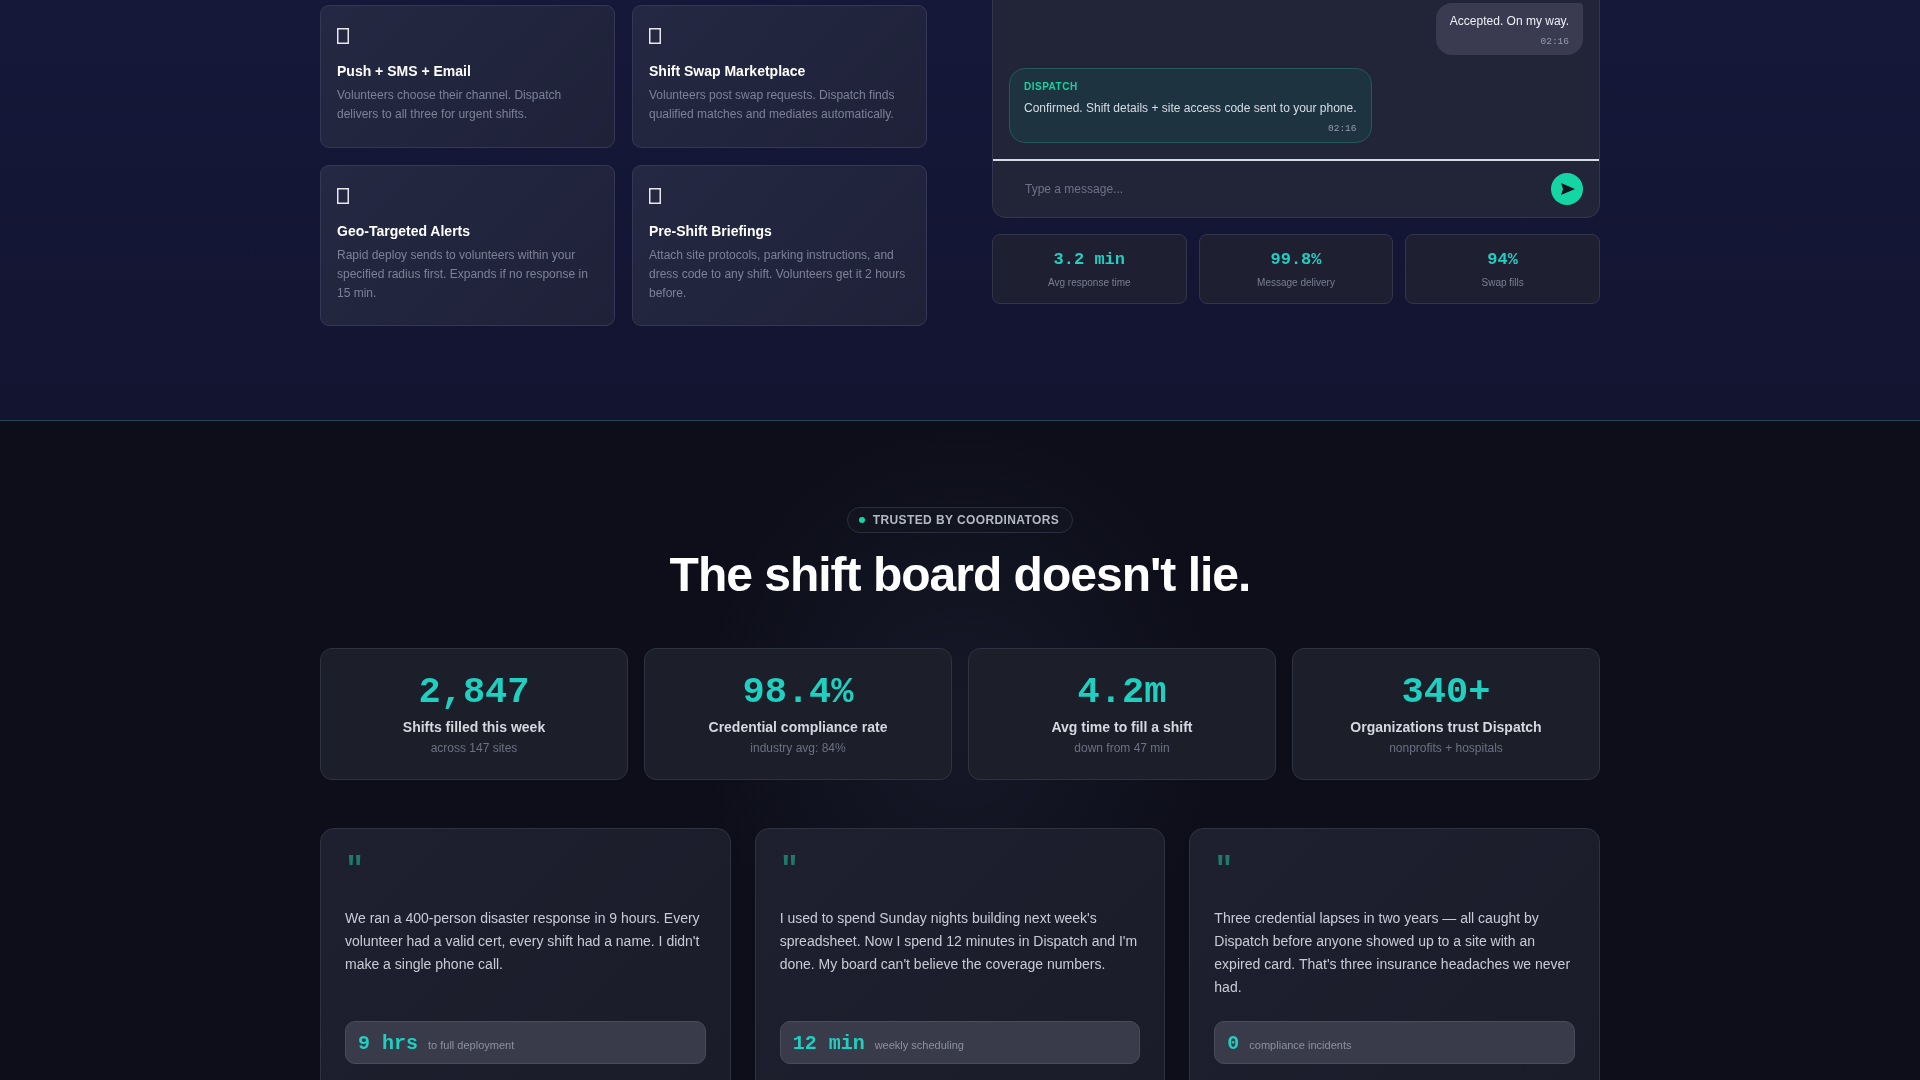 The image size is (1920, 1080). I want to click on stat-label: Message delivery, so click(1296, 282).